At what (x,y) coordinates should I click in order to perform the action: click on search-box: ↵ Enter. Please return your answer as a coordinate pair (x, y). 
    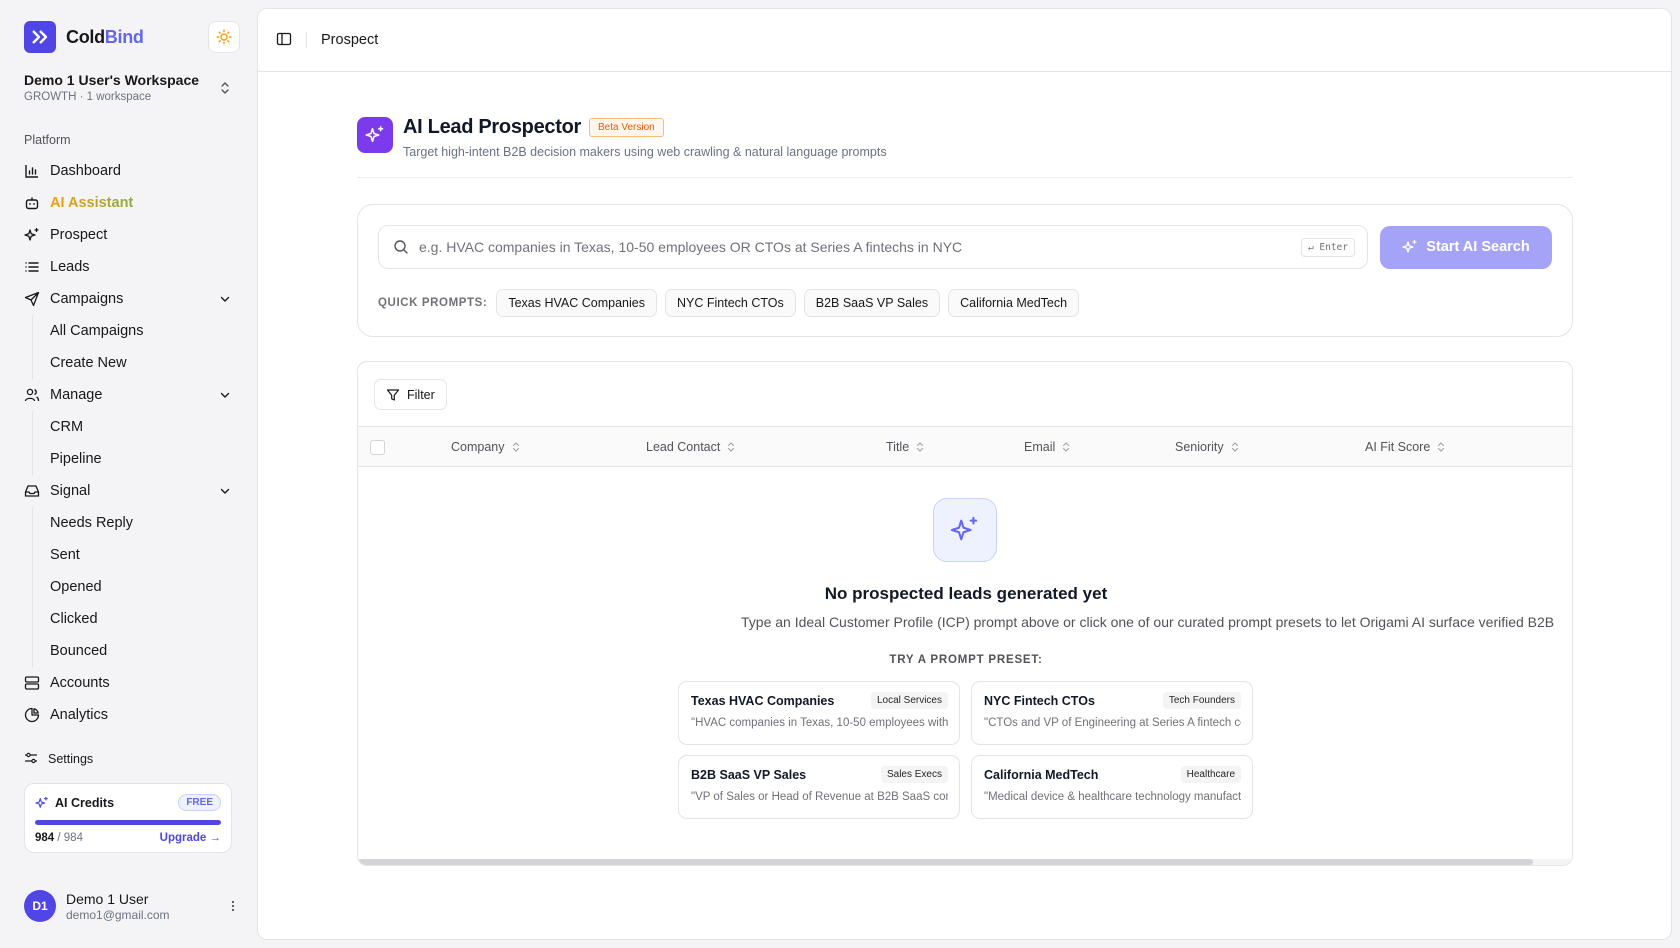
    Looking at the image, I should click on (873, 247).